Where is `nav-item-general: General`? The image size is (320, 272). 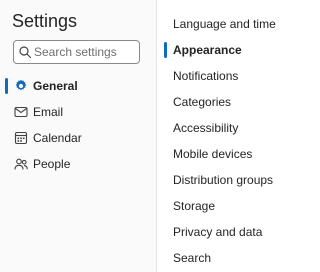 nav-item-general: General is located at coordinates (78, 86).